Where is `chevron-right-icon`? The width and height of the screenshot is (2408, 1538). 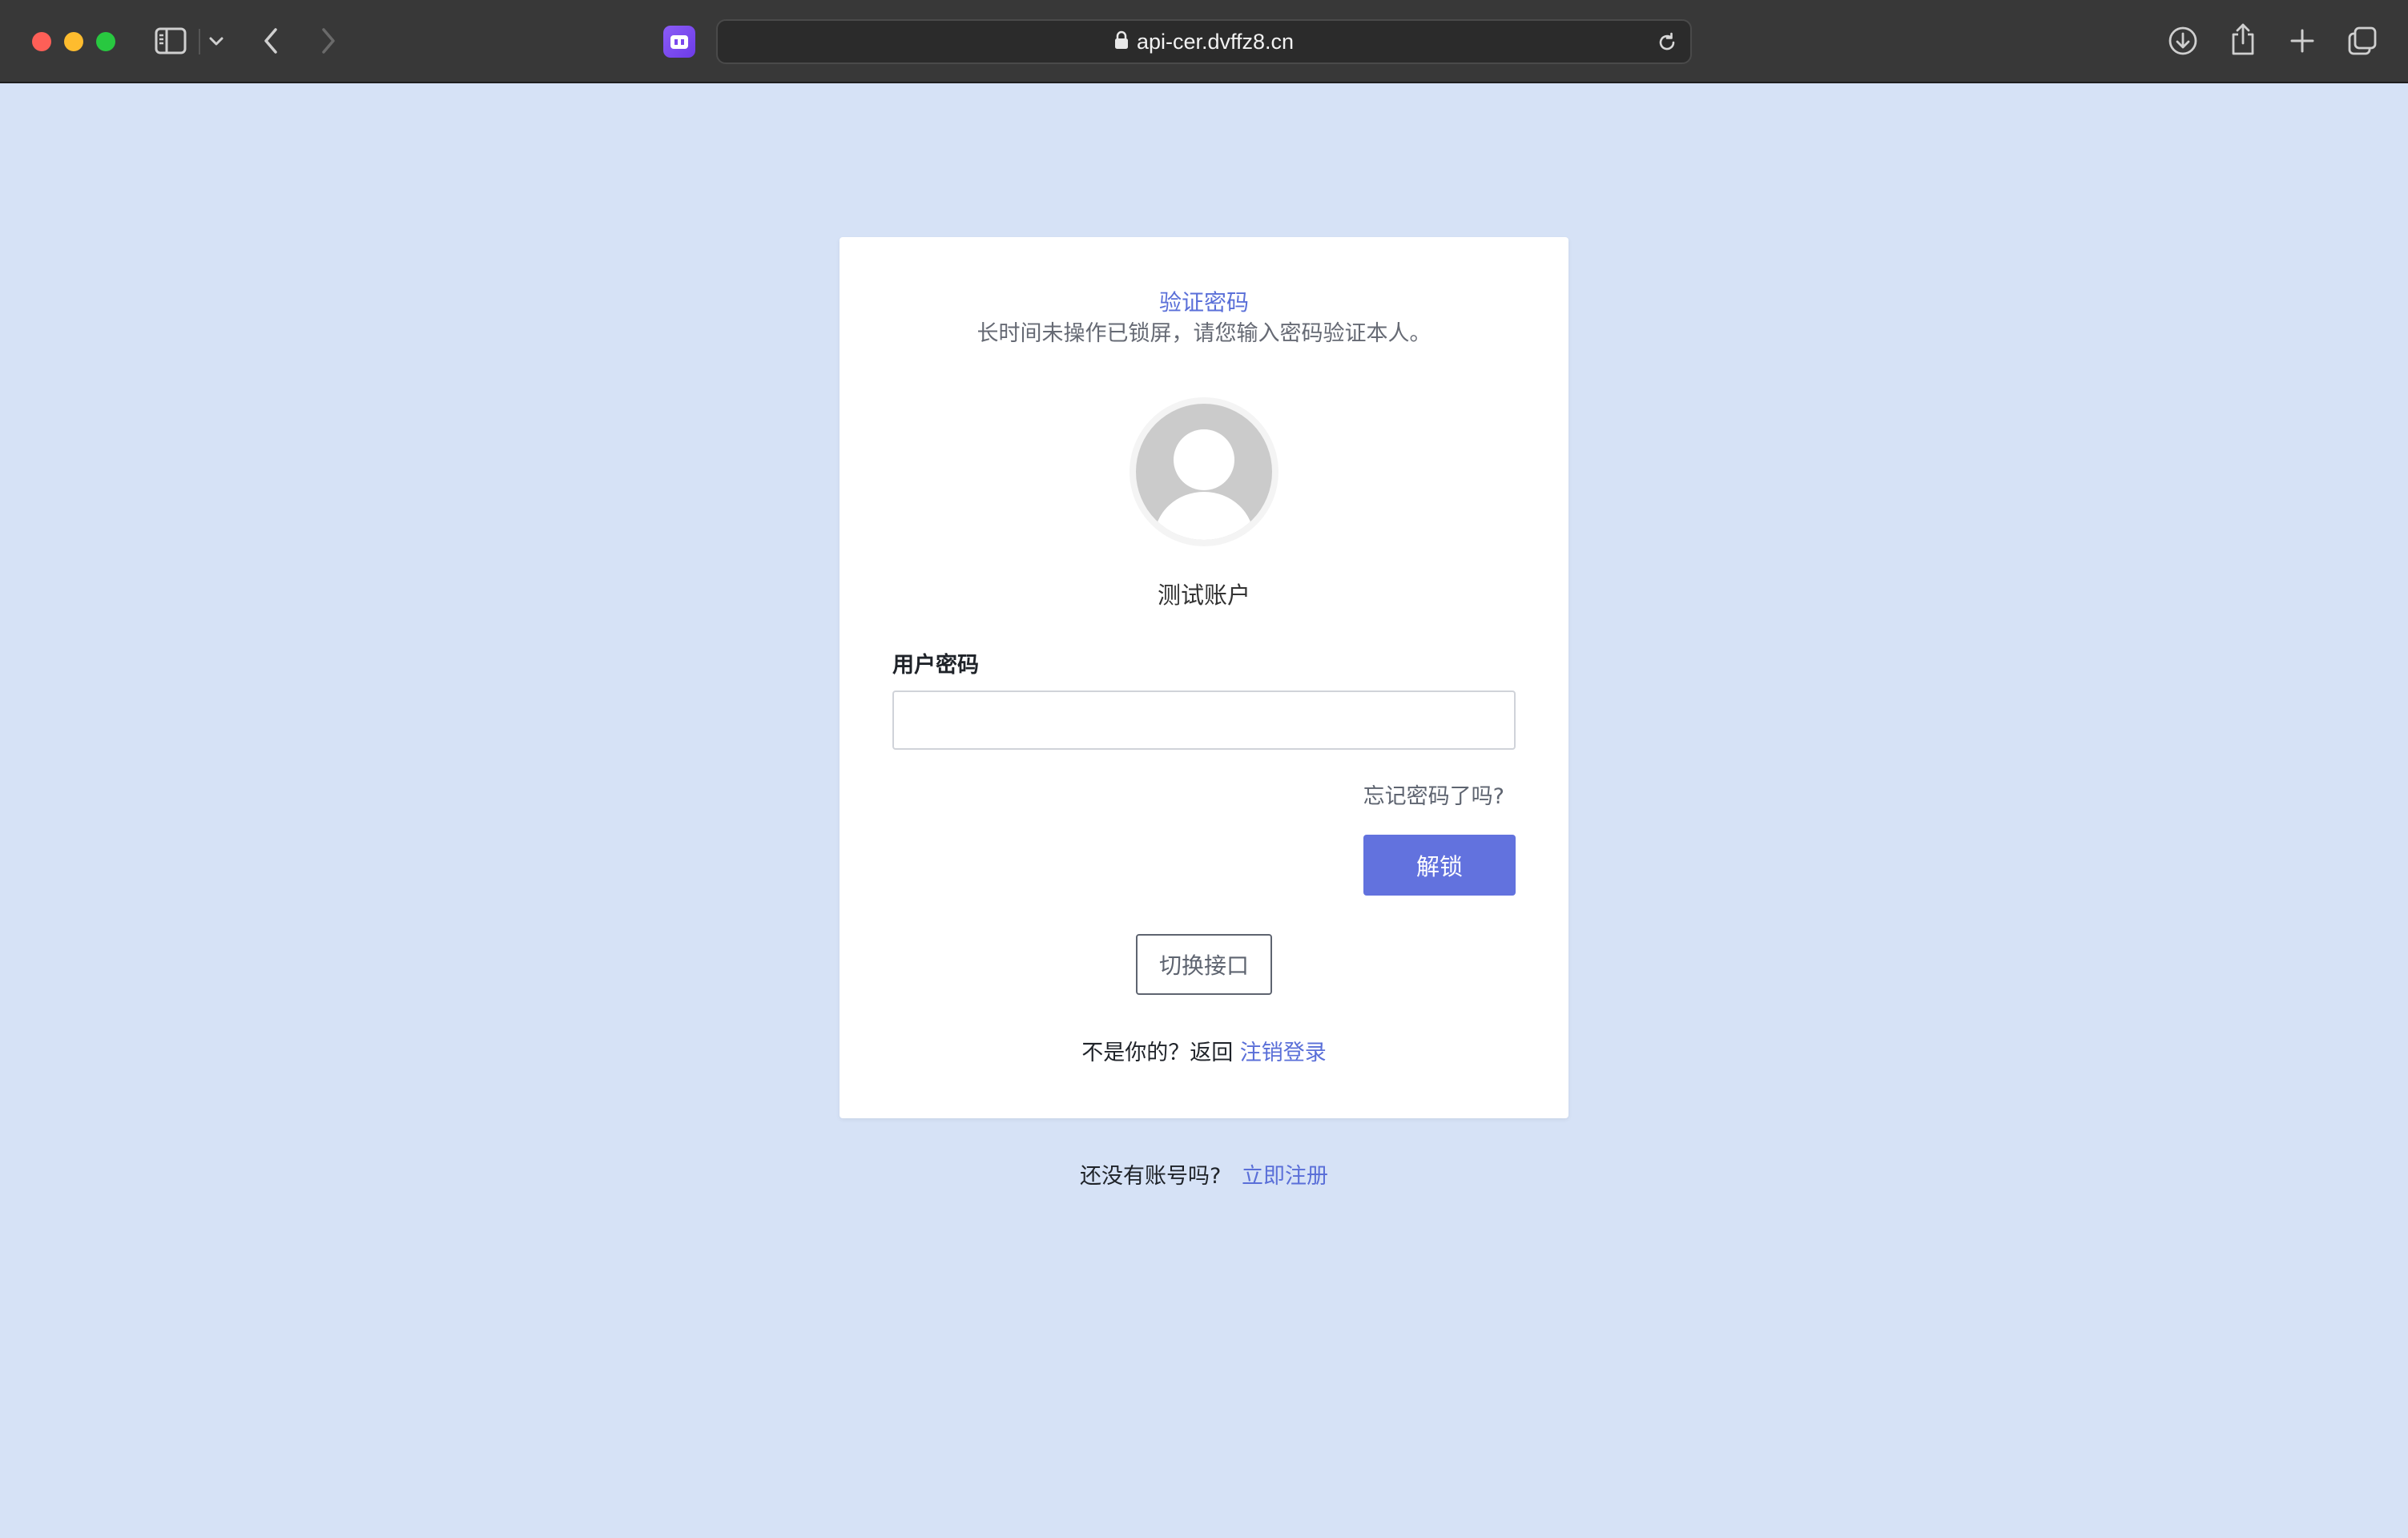 chevron-right-icon is located at coordinates (328, 41).